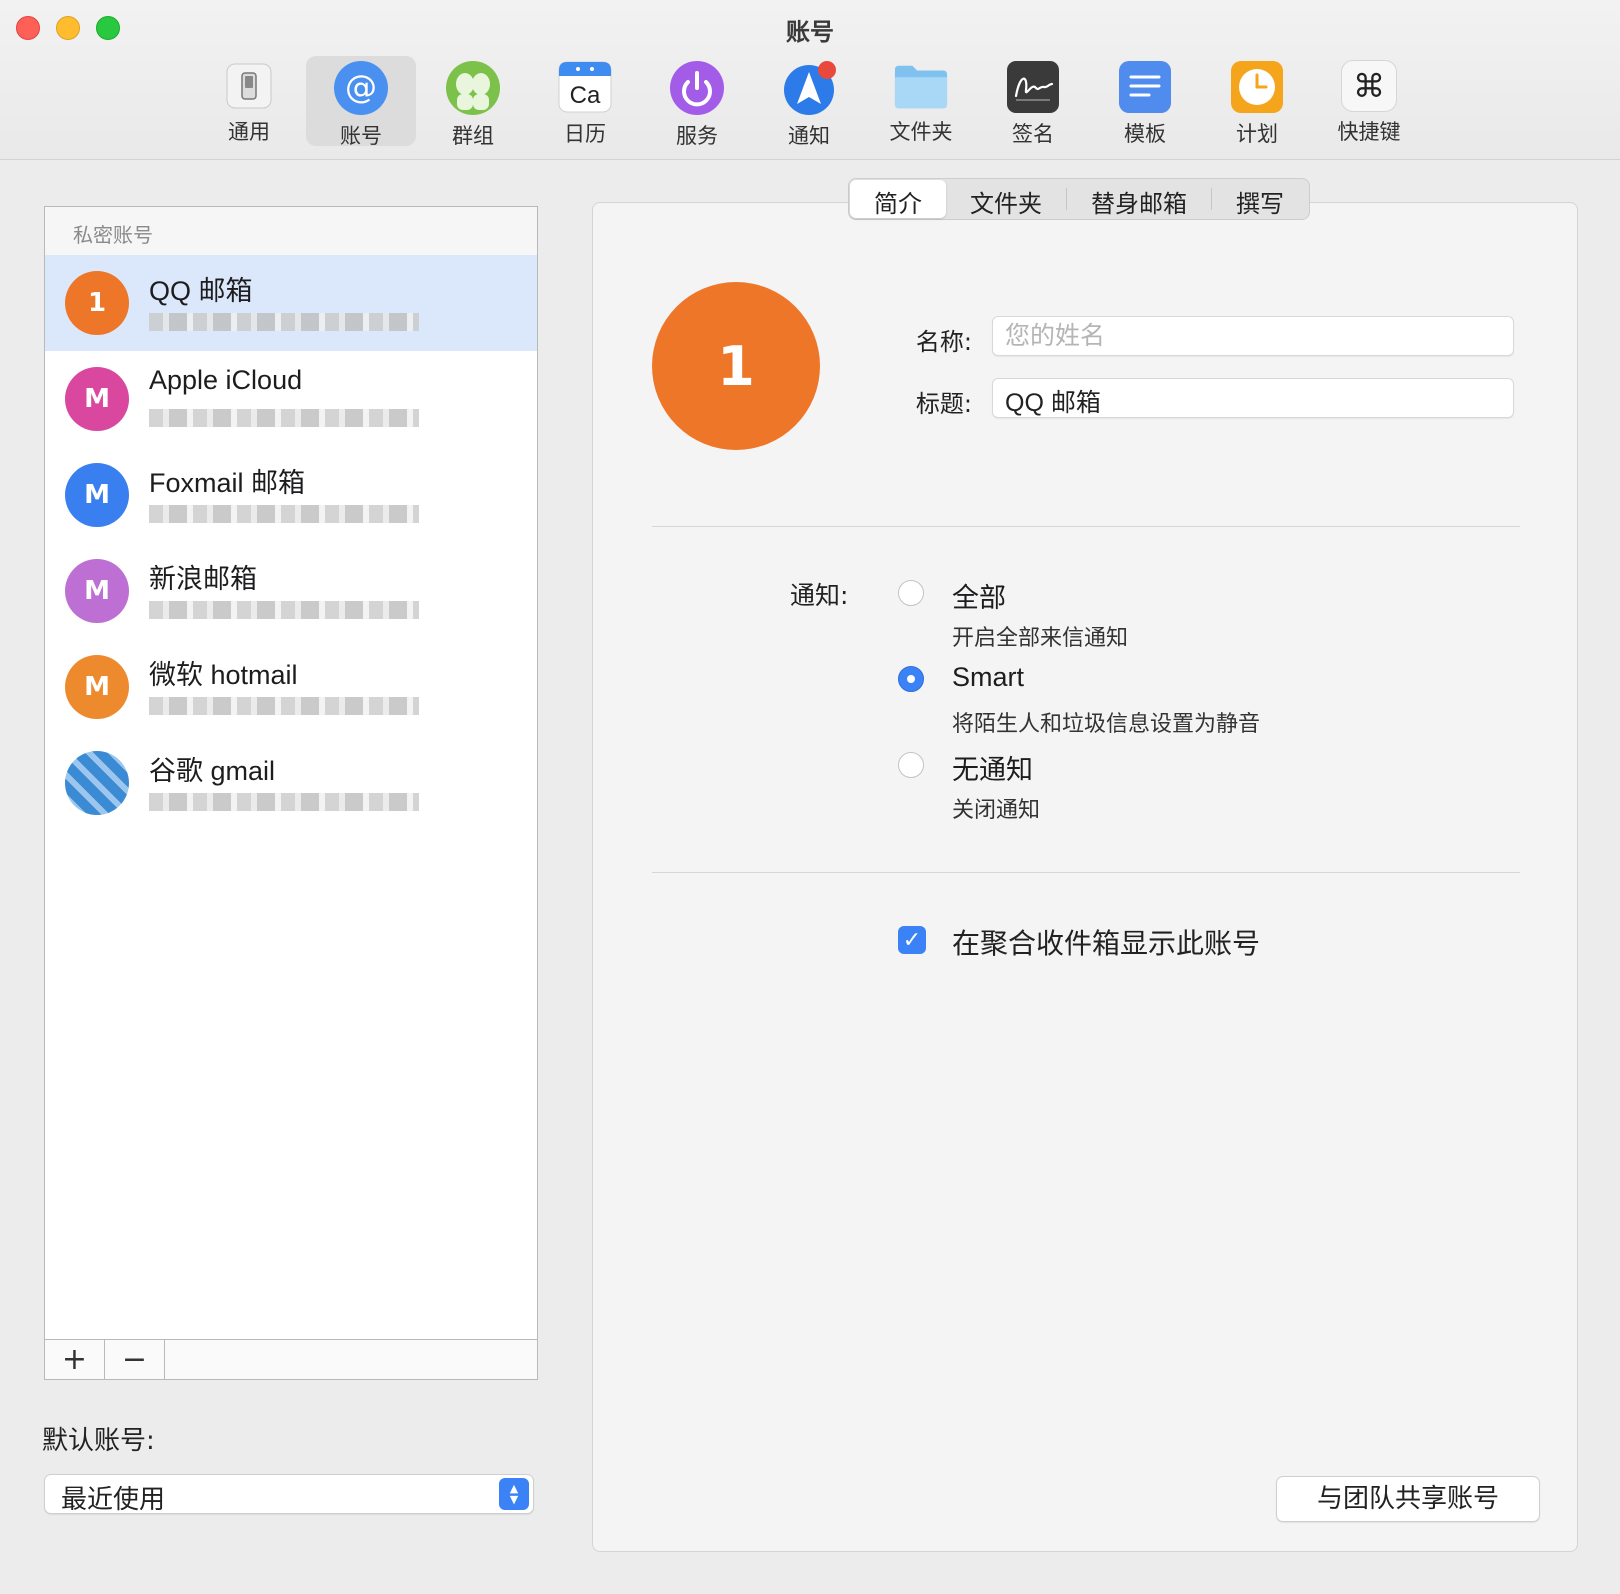  Describe the element at coordinates (291, 783) in the screenshot. I see `account-row-gmail: 谷歌 gmail` at that location.